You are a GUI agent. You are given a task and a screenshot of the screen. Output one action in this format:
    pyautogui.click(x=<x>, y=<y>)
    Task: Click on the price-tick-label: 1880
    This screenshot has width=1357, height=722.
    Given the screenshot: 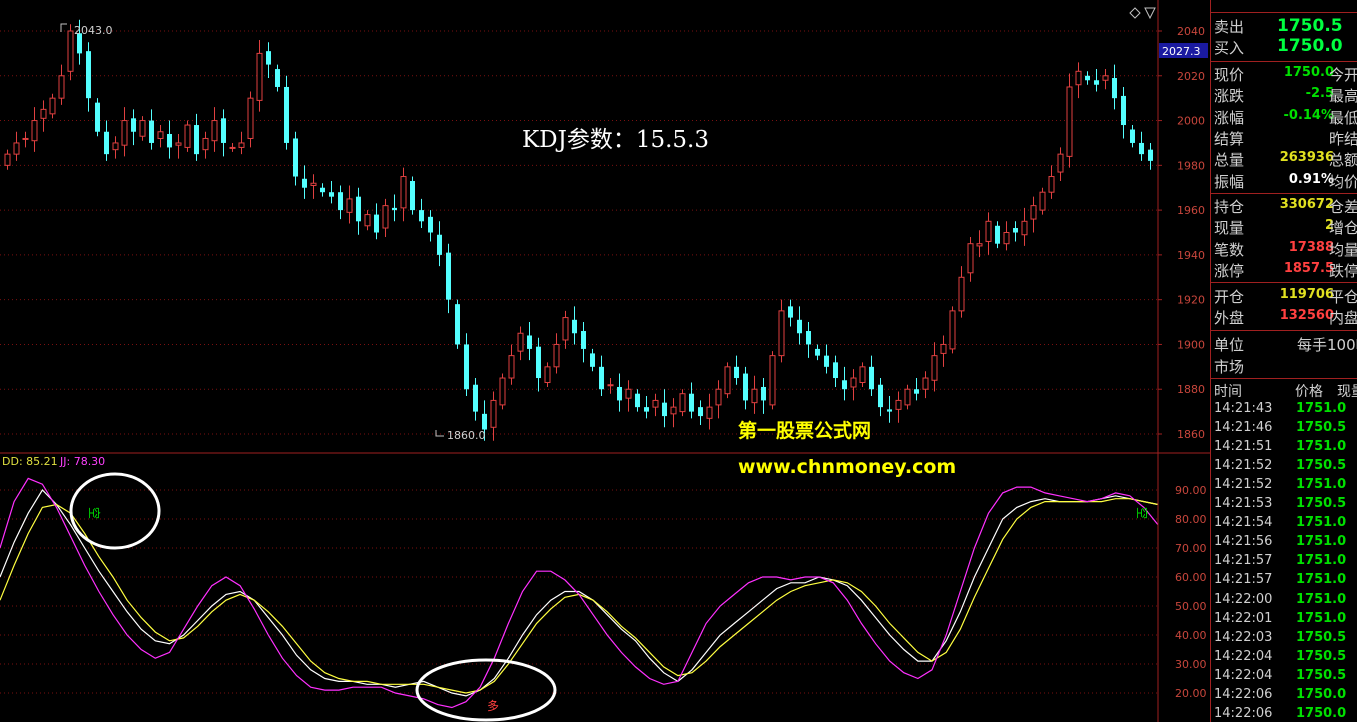 What is the action you would take?
    pyautogui.click(x=1191, y=389)
    